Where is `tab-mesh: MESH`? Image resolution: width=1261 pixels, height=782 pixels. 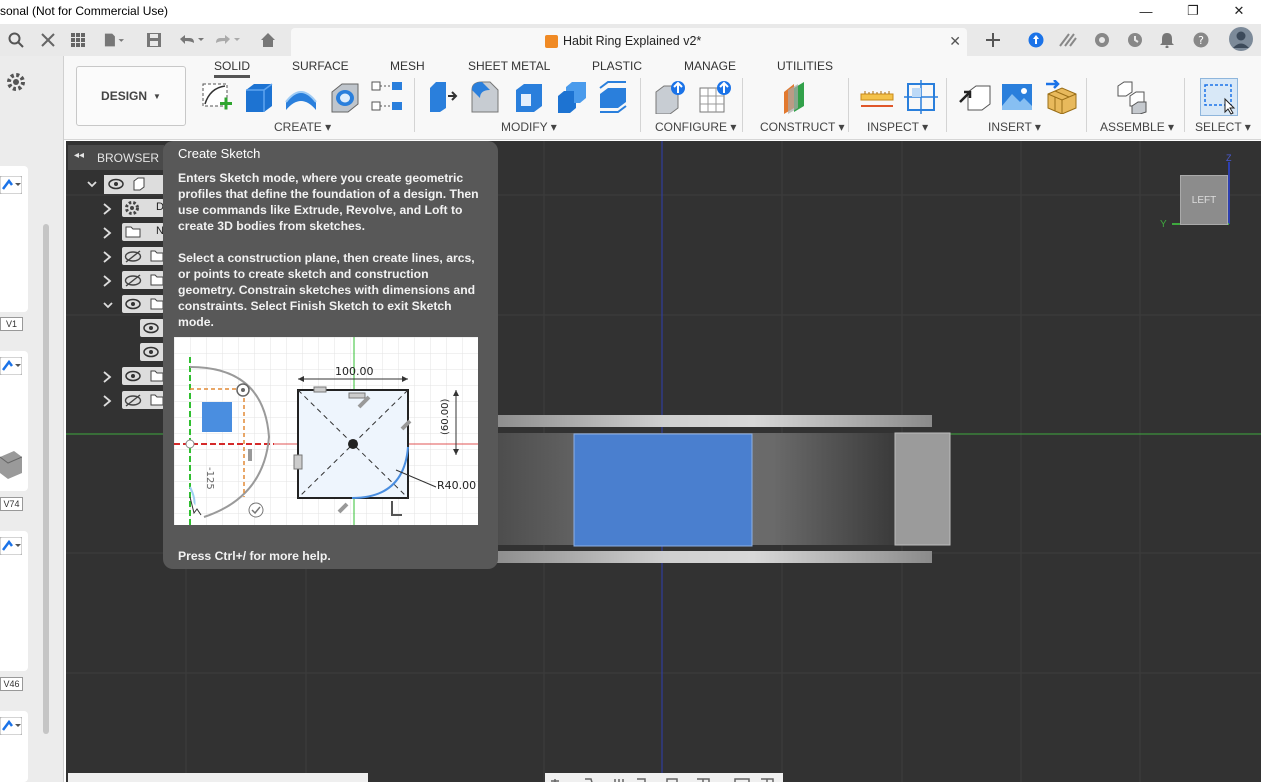 tab-mesh: MESH is located at coordinates (407, 66).